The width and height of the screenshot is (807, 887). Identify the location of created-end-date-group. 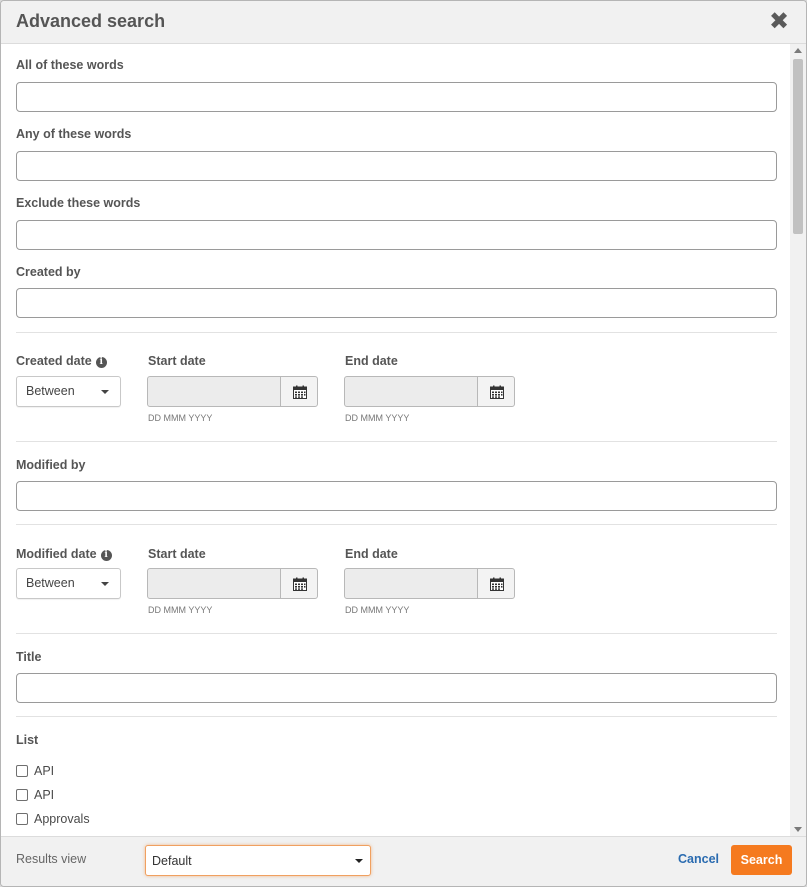
(429, 391).